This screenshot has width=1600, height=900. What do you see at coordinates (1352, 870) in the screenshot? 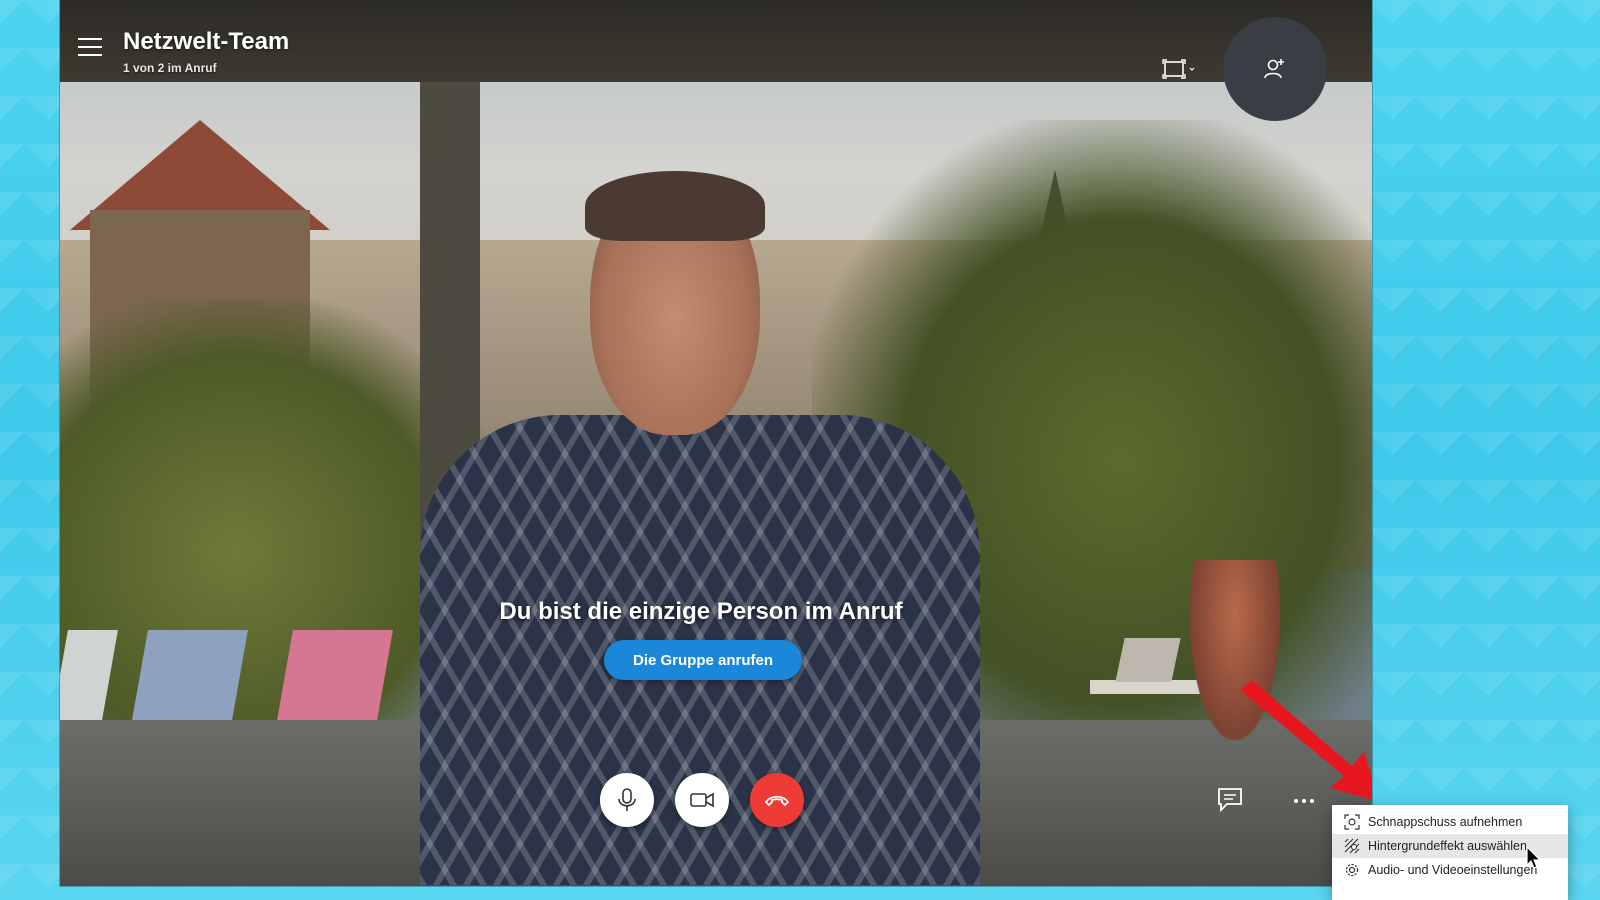
I see `settings-gear-icon` at bounding box center [1352, 870].